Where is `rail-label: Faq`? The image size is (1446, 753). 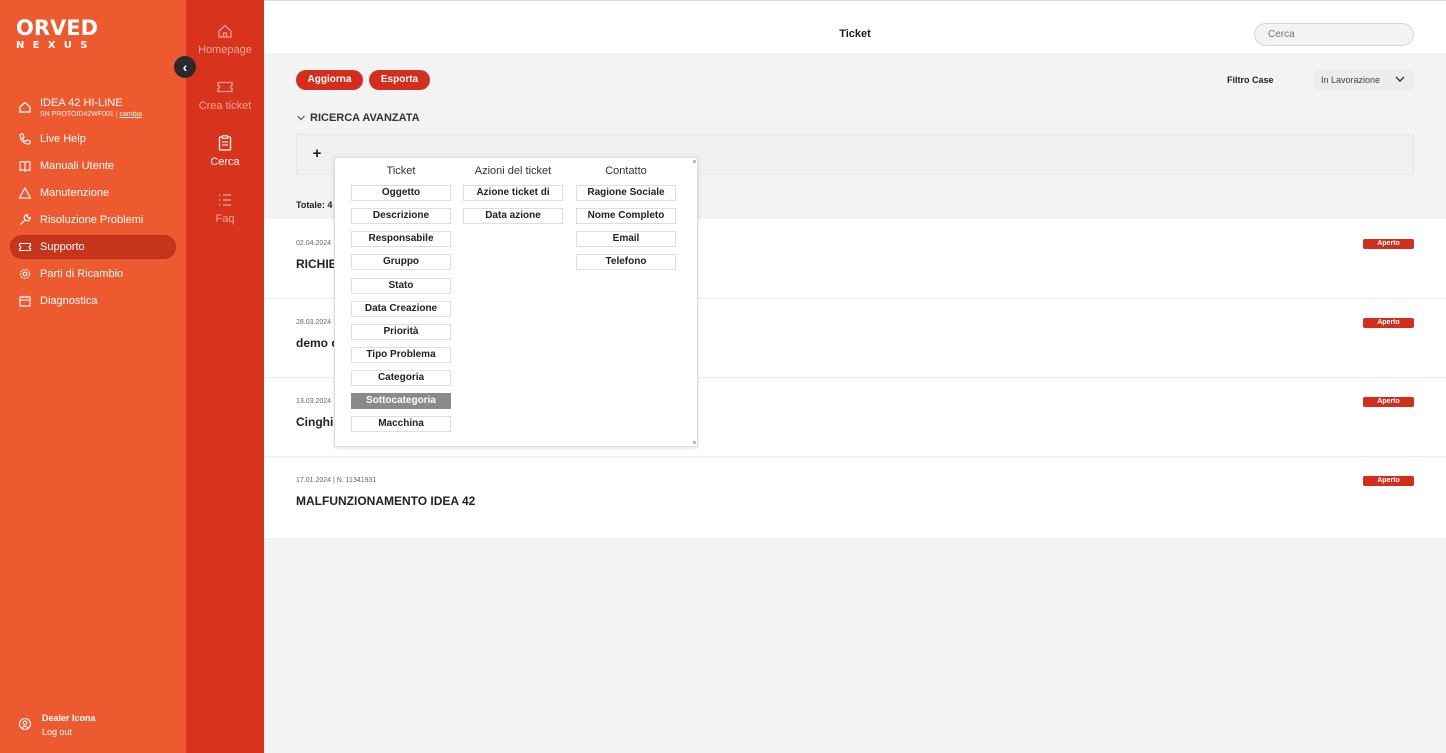 rail-label: Faq is located at coordinates (225, 219).